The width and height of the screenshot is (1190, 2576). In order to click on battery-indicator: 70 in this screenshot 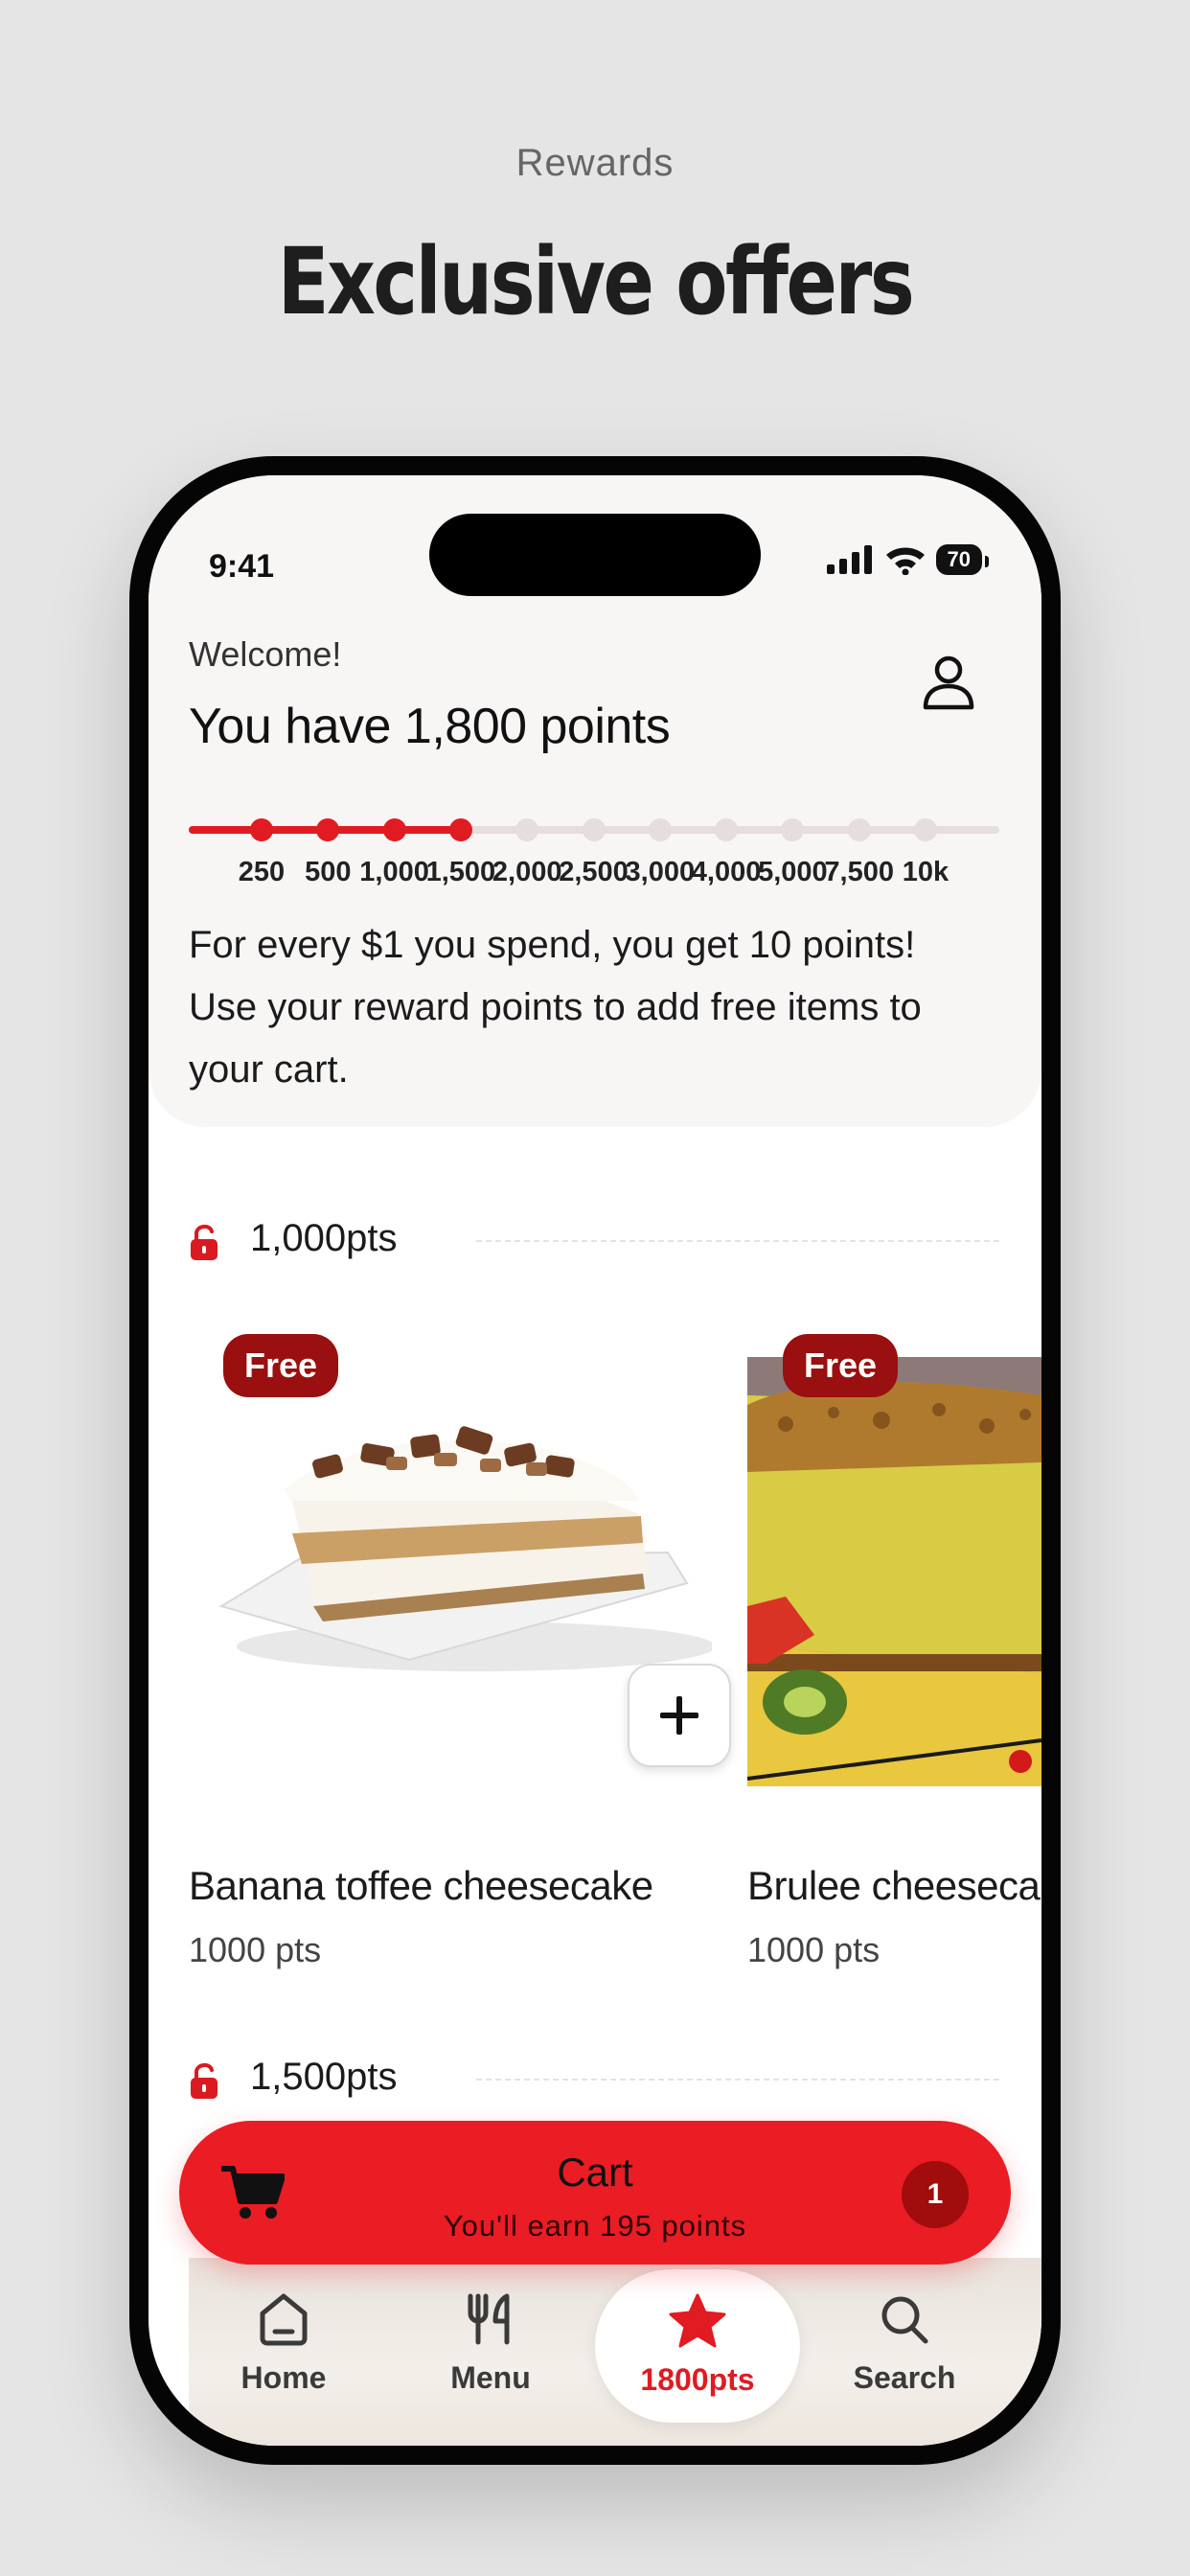, I will do `click(963, 559)`.